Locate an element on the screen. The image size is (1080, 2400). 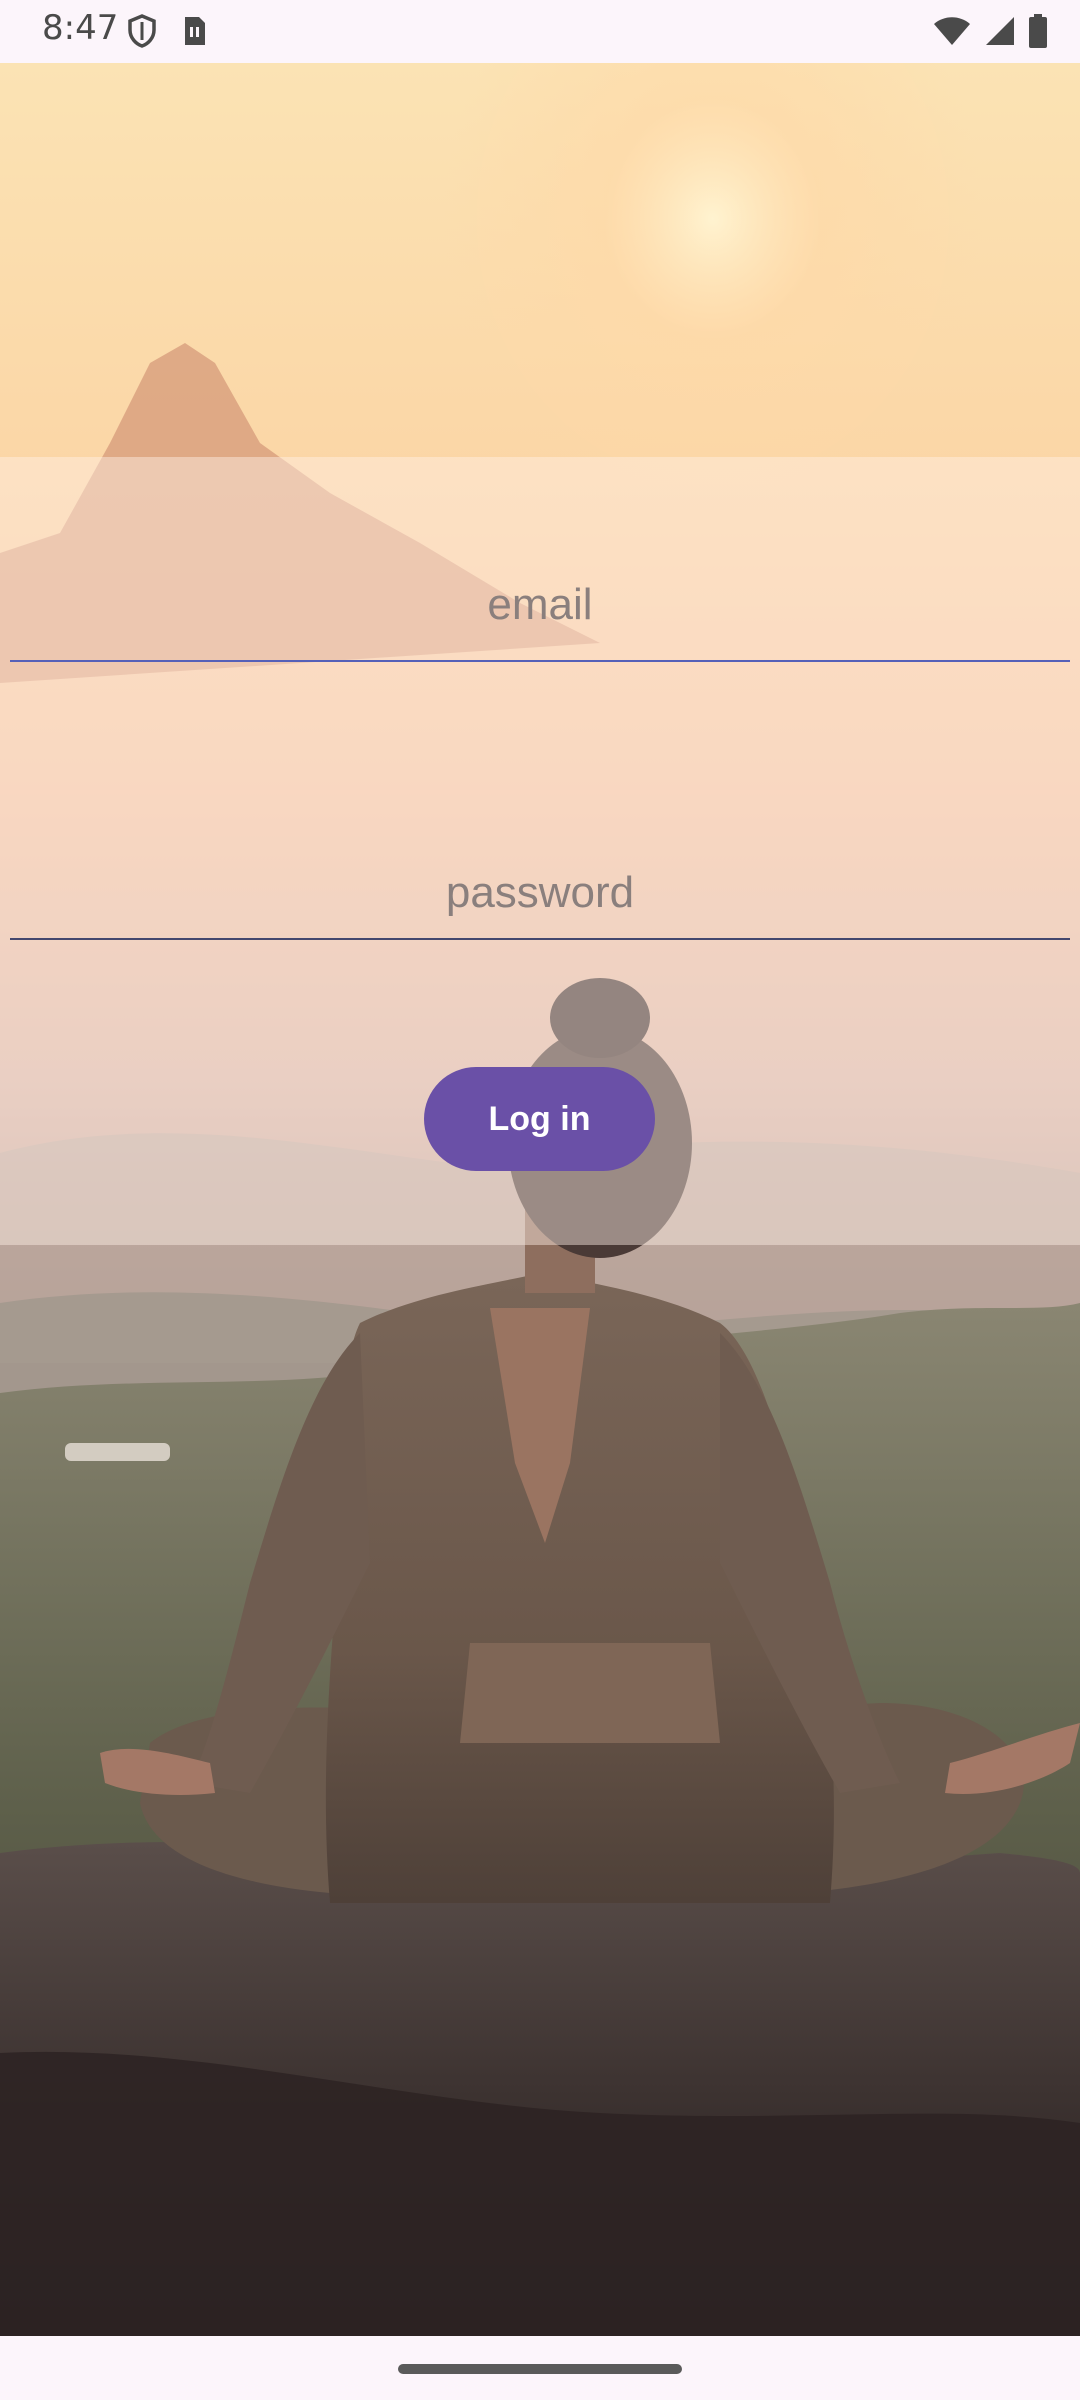
battery-icon is located at coordinates (1038, 33).